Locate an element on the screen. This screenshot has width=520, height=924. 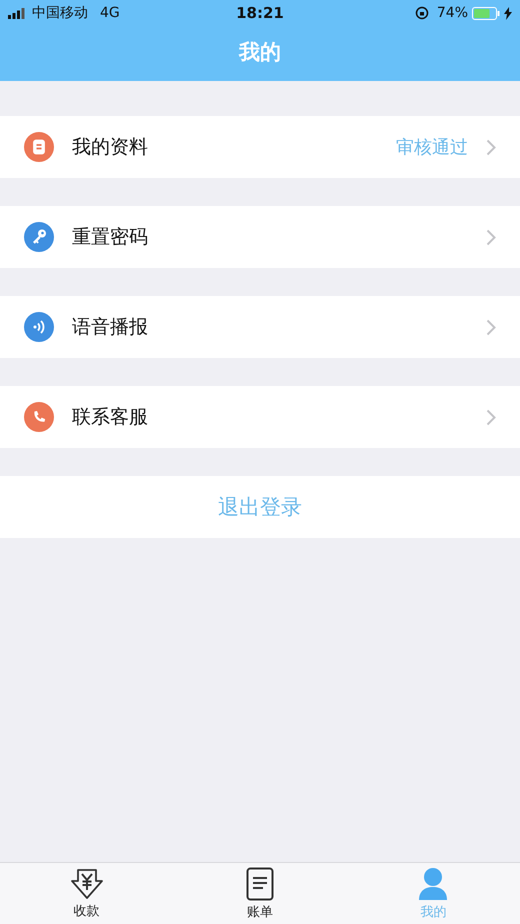
menu-item: 重置密码 is located at coordinates (260, 237).